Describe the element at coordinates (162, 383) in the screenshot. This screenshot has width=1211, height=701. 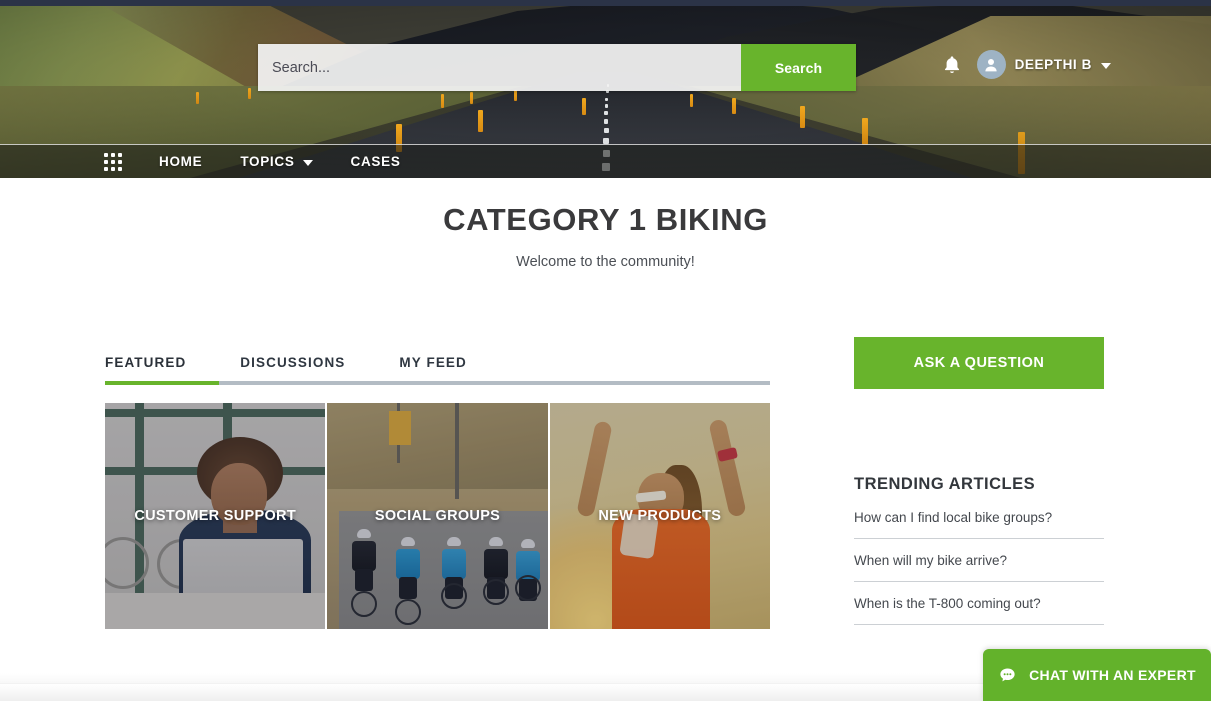
I see `tab-active-indicator` at that location.